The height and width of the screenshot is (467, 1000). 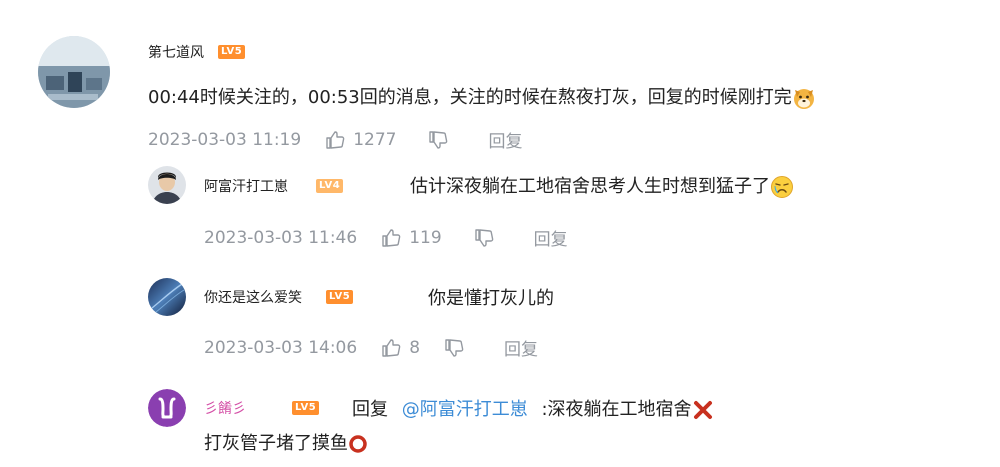 I want to click on comment-text: 估计深夜躺在工地宿舍思考人生时想到猛子了, so click(x=602, y=185).